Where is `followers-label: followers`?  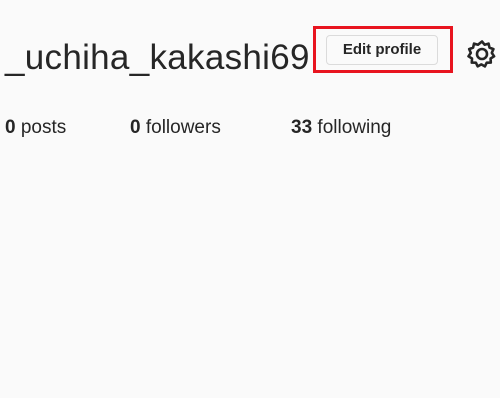 followers-label: followers is located at coordinates (183, 127).